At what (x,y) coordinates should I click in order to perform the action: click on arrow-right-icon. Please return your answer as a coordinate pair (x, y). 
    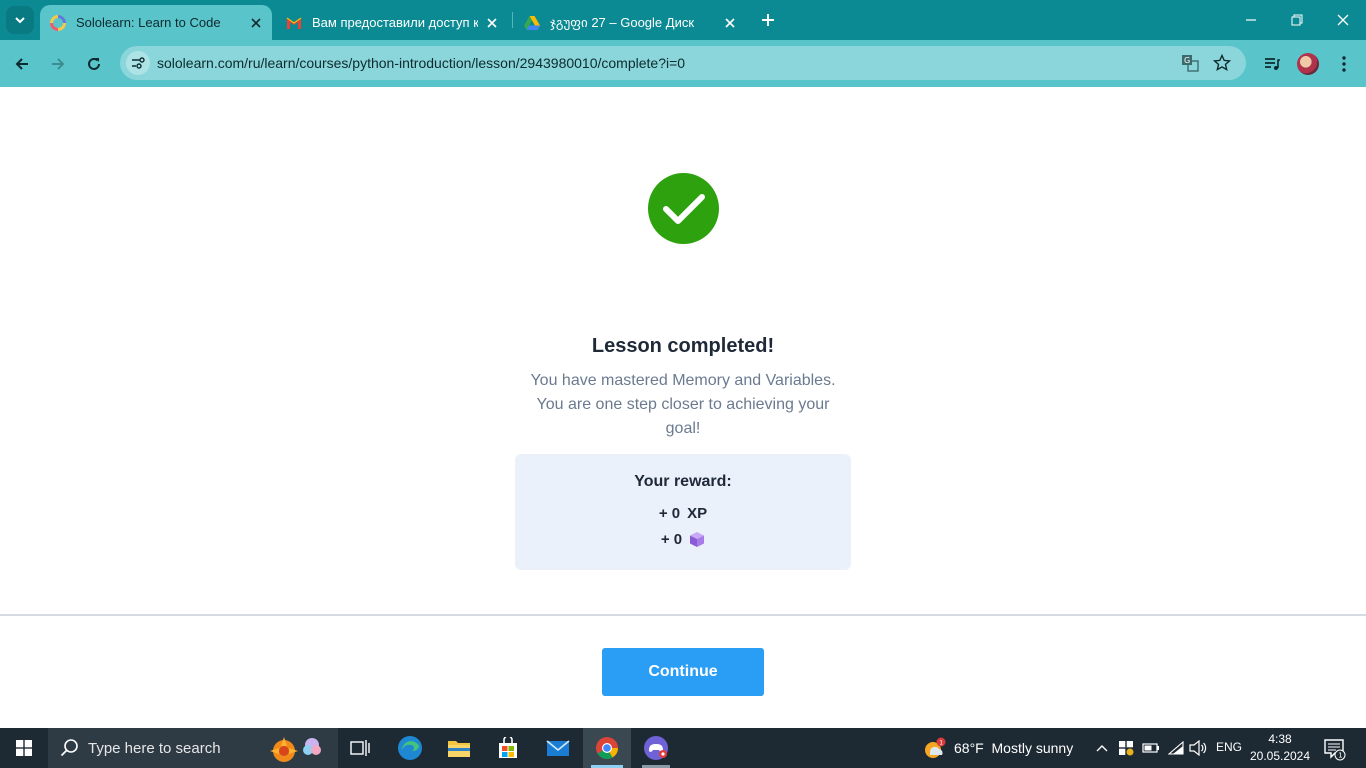
    Looking at the image, I should click on (58, 64).